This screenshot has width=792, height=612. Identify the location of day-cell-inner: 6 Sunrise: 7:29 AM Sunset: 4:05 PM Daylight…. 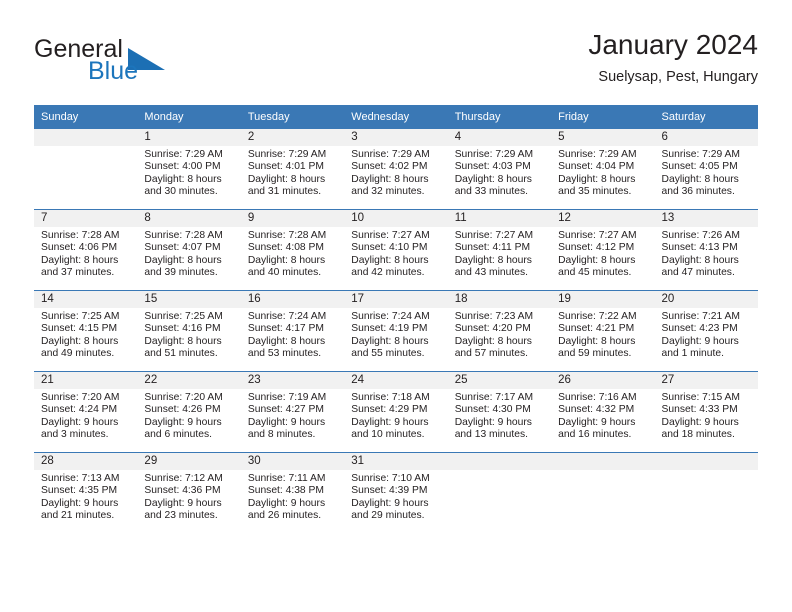
(706, 169).